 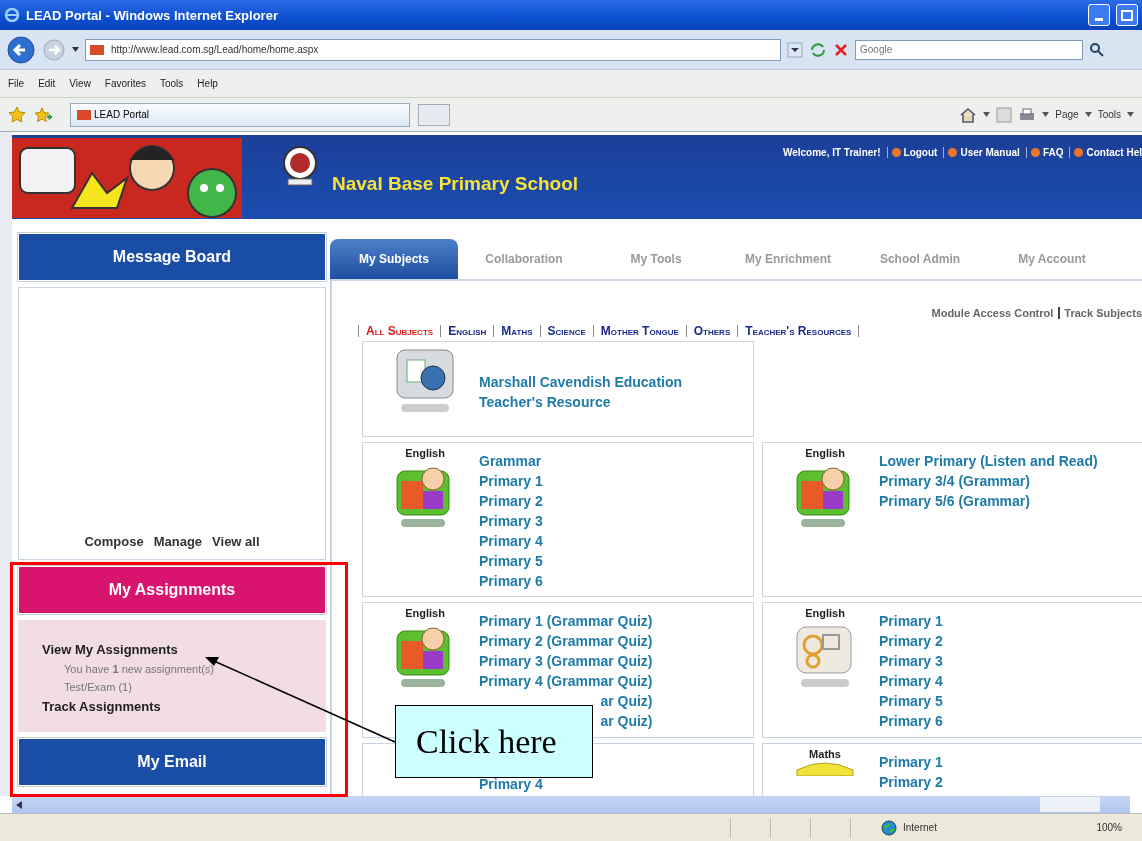 What do you see at coordinates (97, 49) in the screenshot?
I see `site-icon` at bounding box center [97, 49].